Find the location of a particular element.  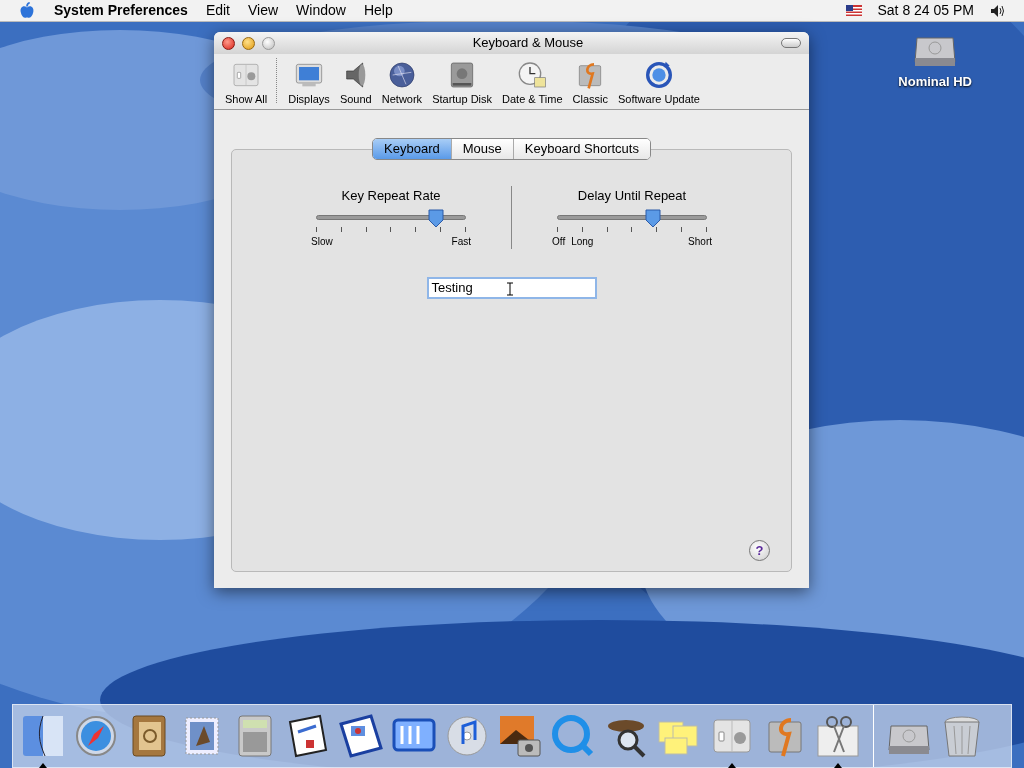

dock-item is located at coordinates (361, 736).